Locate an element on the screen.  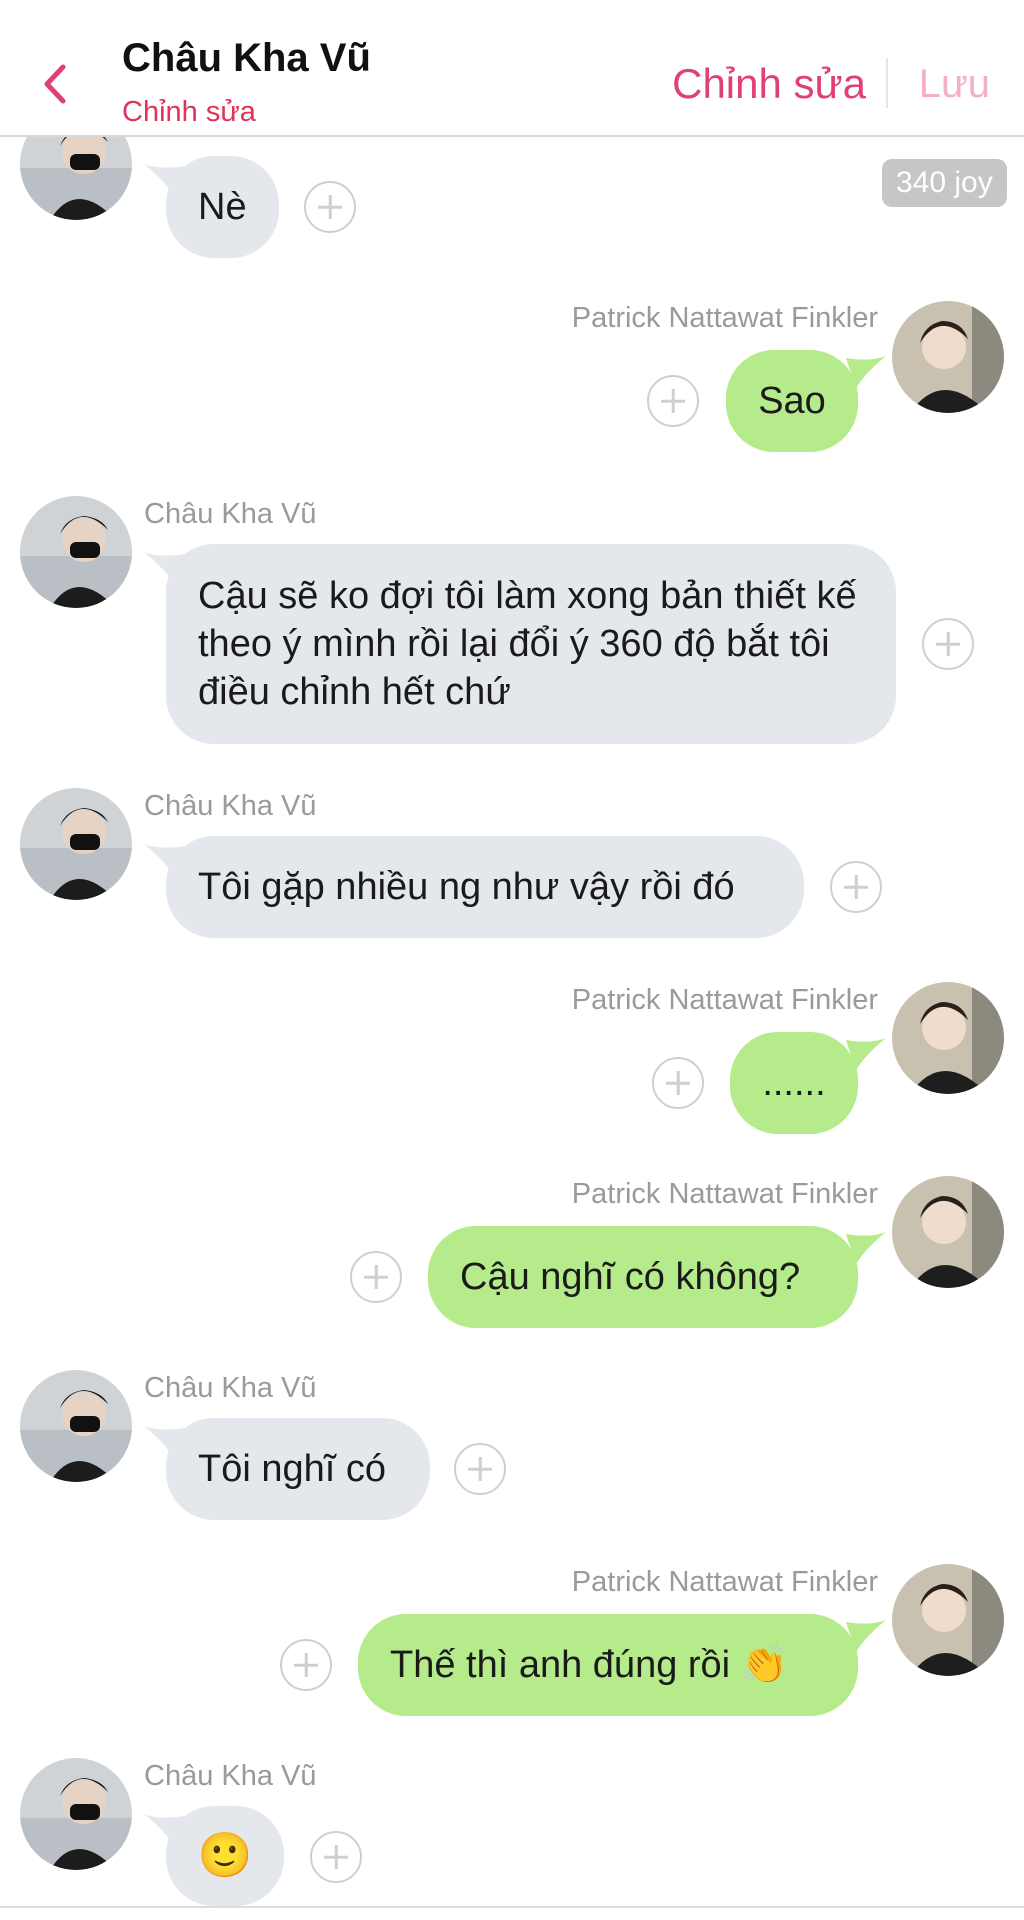
message-bubble: Nè is located at coordinates (222, 207).